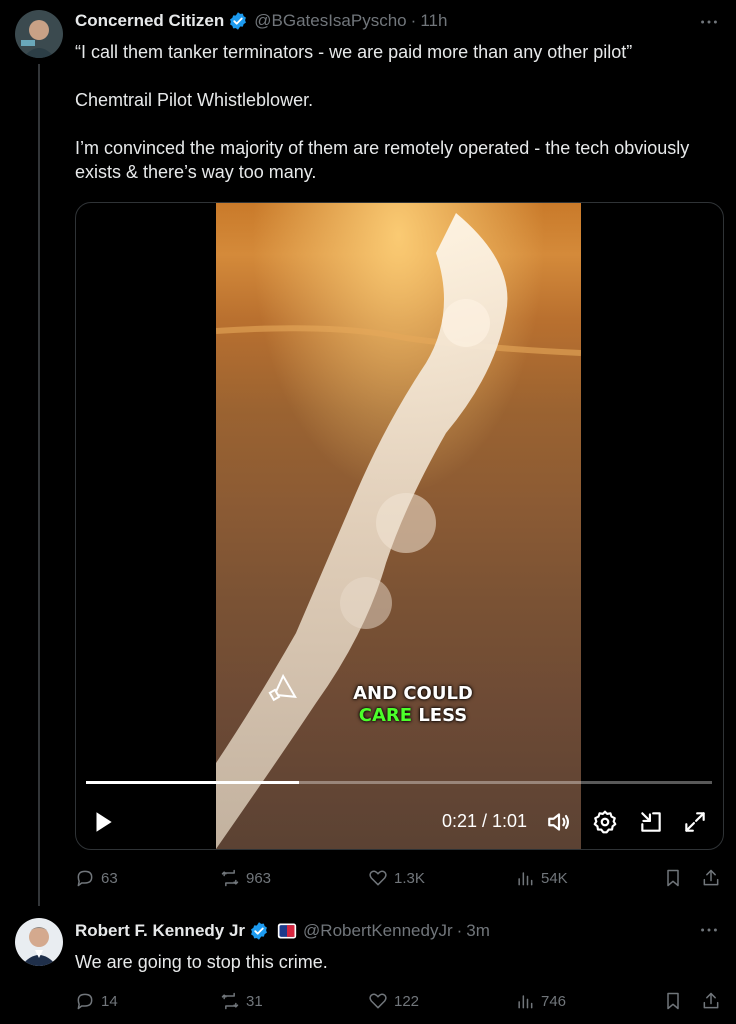 The image size is (736, 1024). I want to click on reply-count: 14, so click(109, 1001).